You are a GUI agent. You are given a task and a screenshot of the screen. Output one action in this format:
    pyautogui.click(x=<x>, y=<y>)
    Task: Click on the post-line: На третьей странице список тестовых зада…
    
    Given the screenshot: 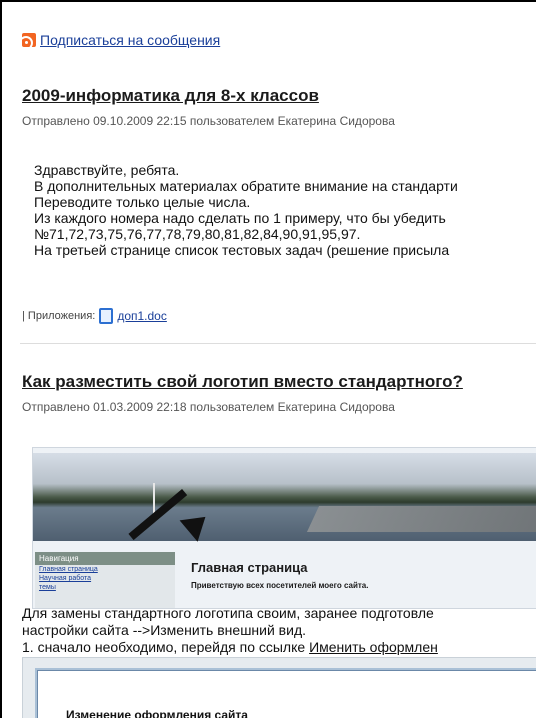 What is the action you would take?
    pyautogui.click(x=242, y=250)
    